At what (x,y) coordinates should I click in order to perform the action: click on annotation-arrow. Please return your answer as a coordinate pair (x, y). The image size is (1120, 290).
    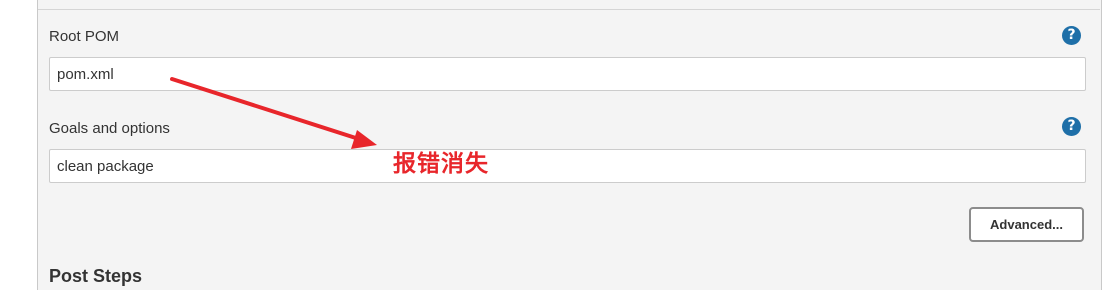
    Looking at the image, I should click on (273, 113).